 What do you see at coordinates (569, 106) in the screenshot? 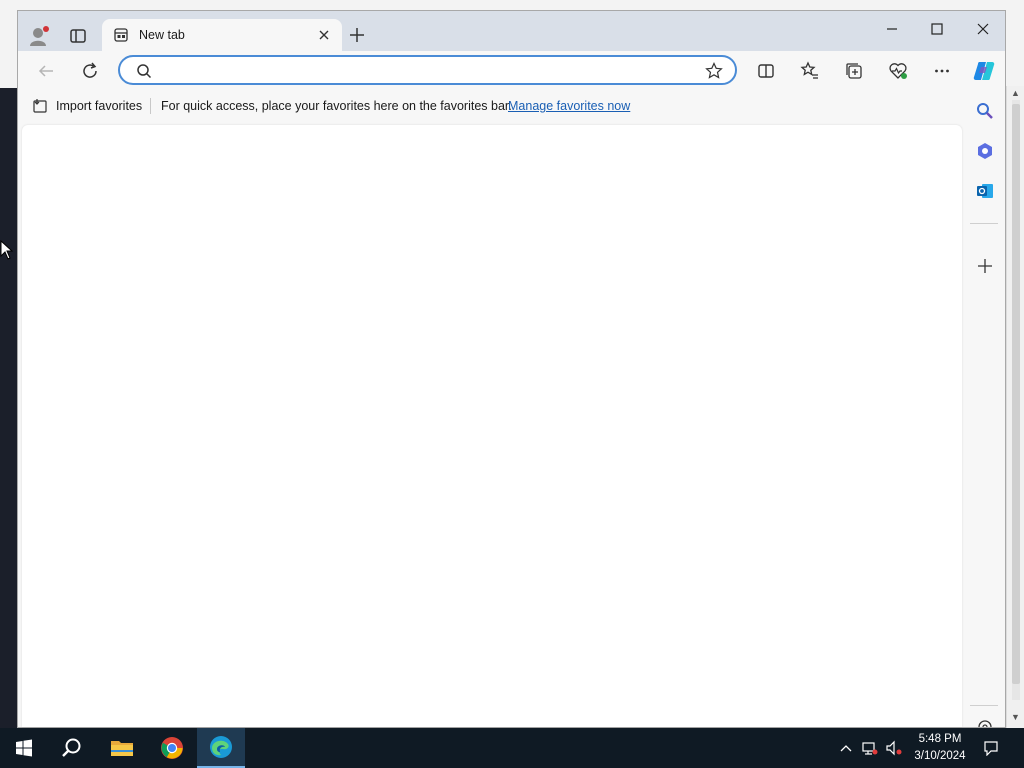
I see `manage-favorites-link: Manage favorites now` at bounding box center [569, 106].